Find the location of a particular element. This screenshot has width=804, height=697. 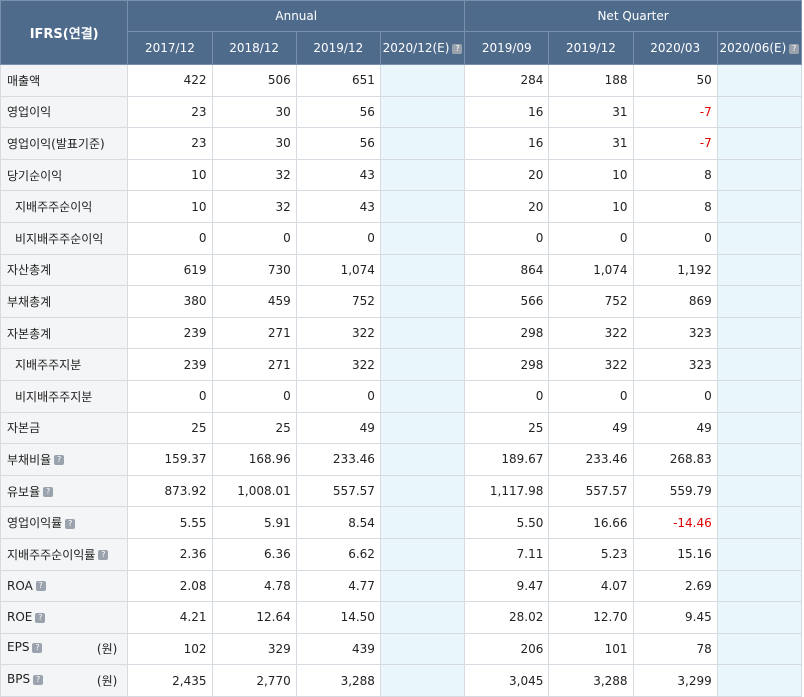

table-row: 지배주주지분 239 271 322 298 322 323 is located at coordinates (401, 364).